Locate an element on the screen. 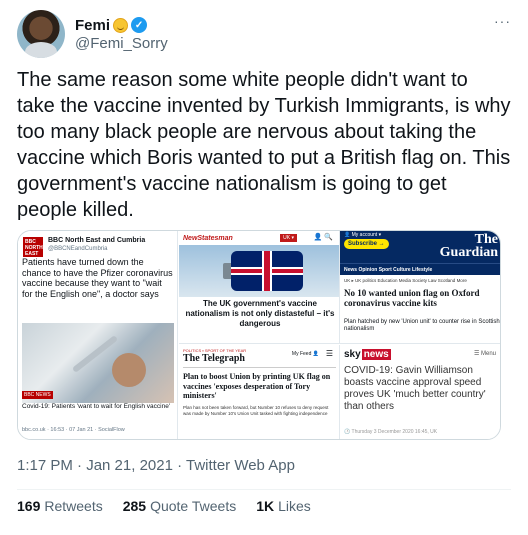 The width and height of the screenshot is (528, 535). newstatesman-logo: NewStatesman is located at coordinates (208, 238).